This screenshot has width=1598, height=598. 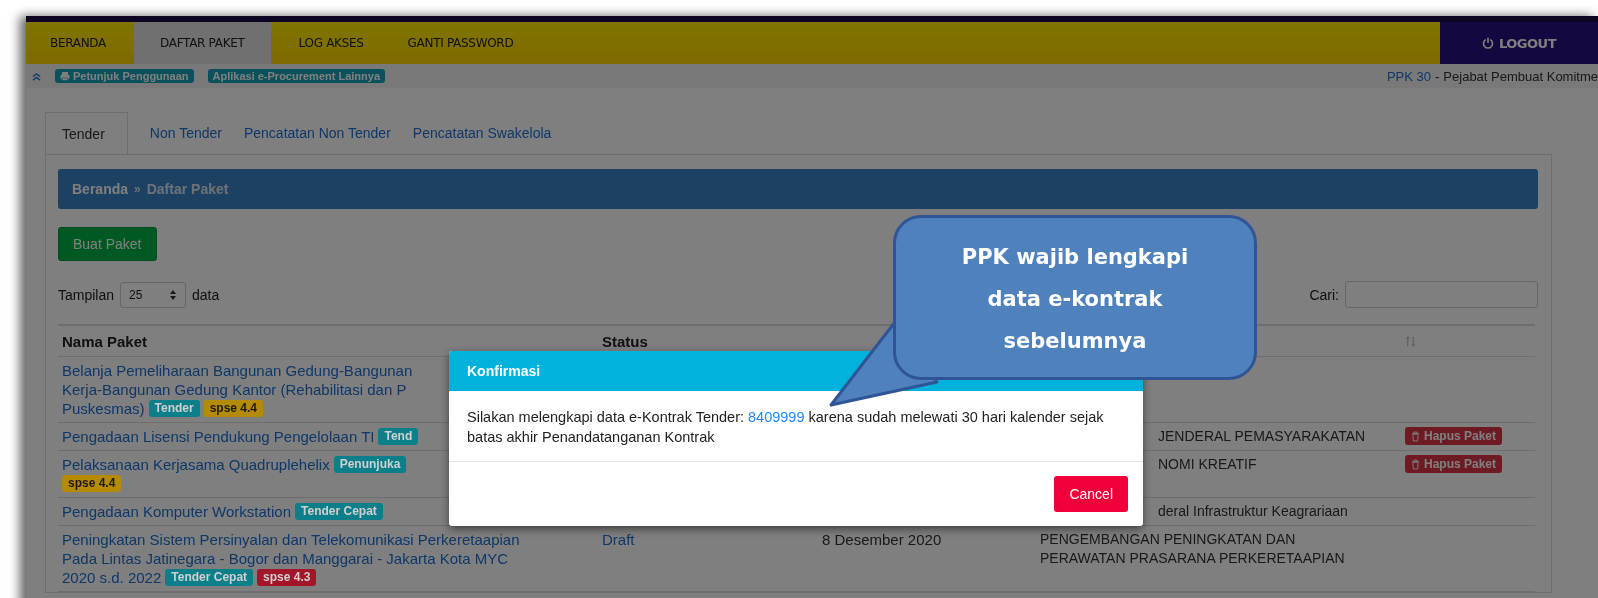 I want to click on status-link: Draft, so click(x=618, y=539).